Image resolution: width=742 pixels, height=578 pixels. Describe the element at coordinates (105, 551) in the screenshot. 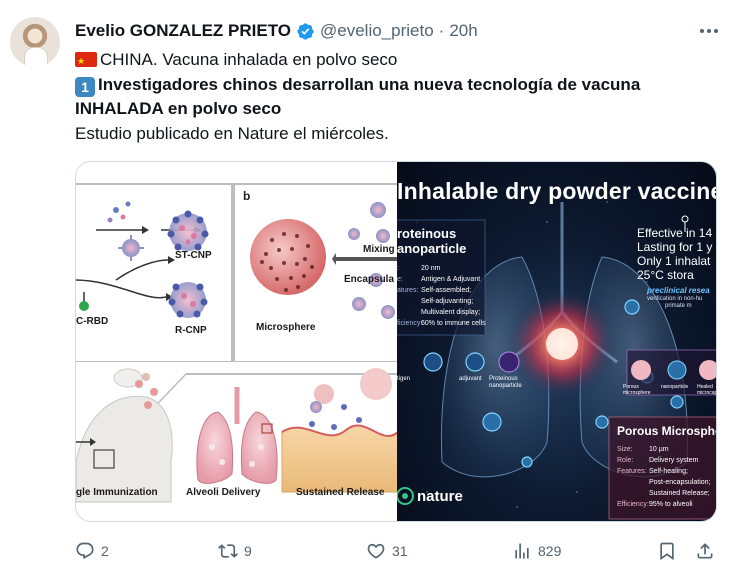

I see `reply-count: 2` at that location.